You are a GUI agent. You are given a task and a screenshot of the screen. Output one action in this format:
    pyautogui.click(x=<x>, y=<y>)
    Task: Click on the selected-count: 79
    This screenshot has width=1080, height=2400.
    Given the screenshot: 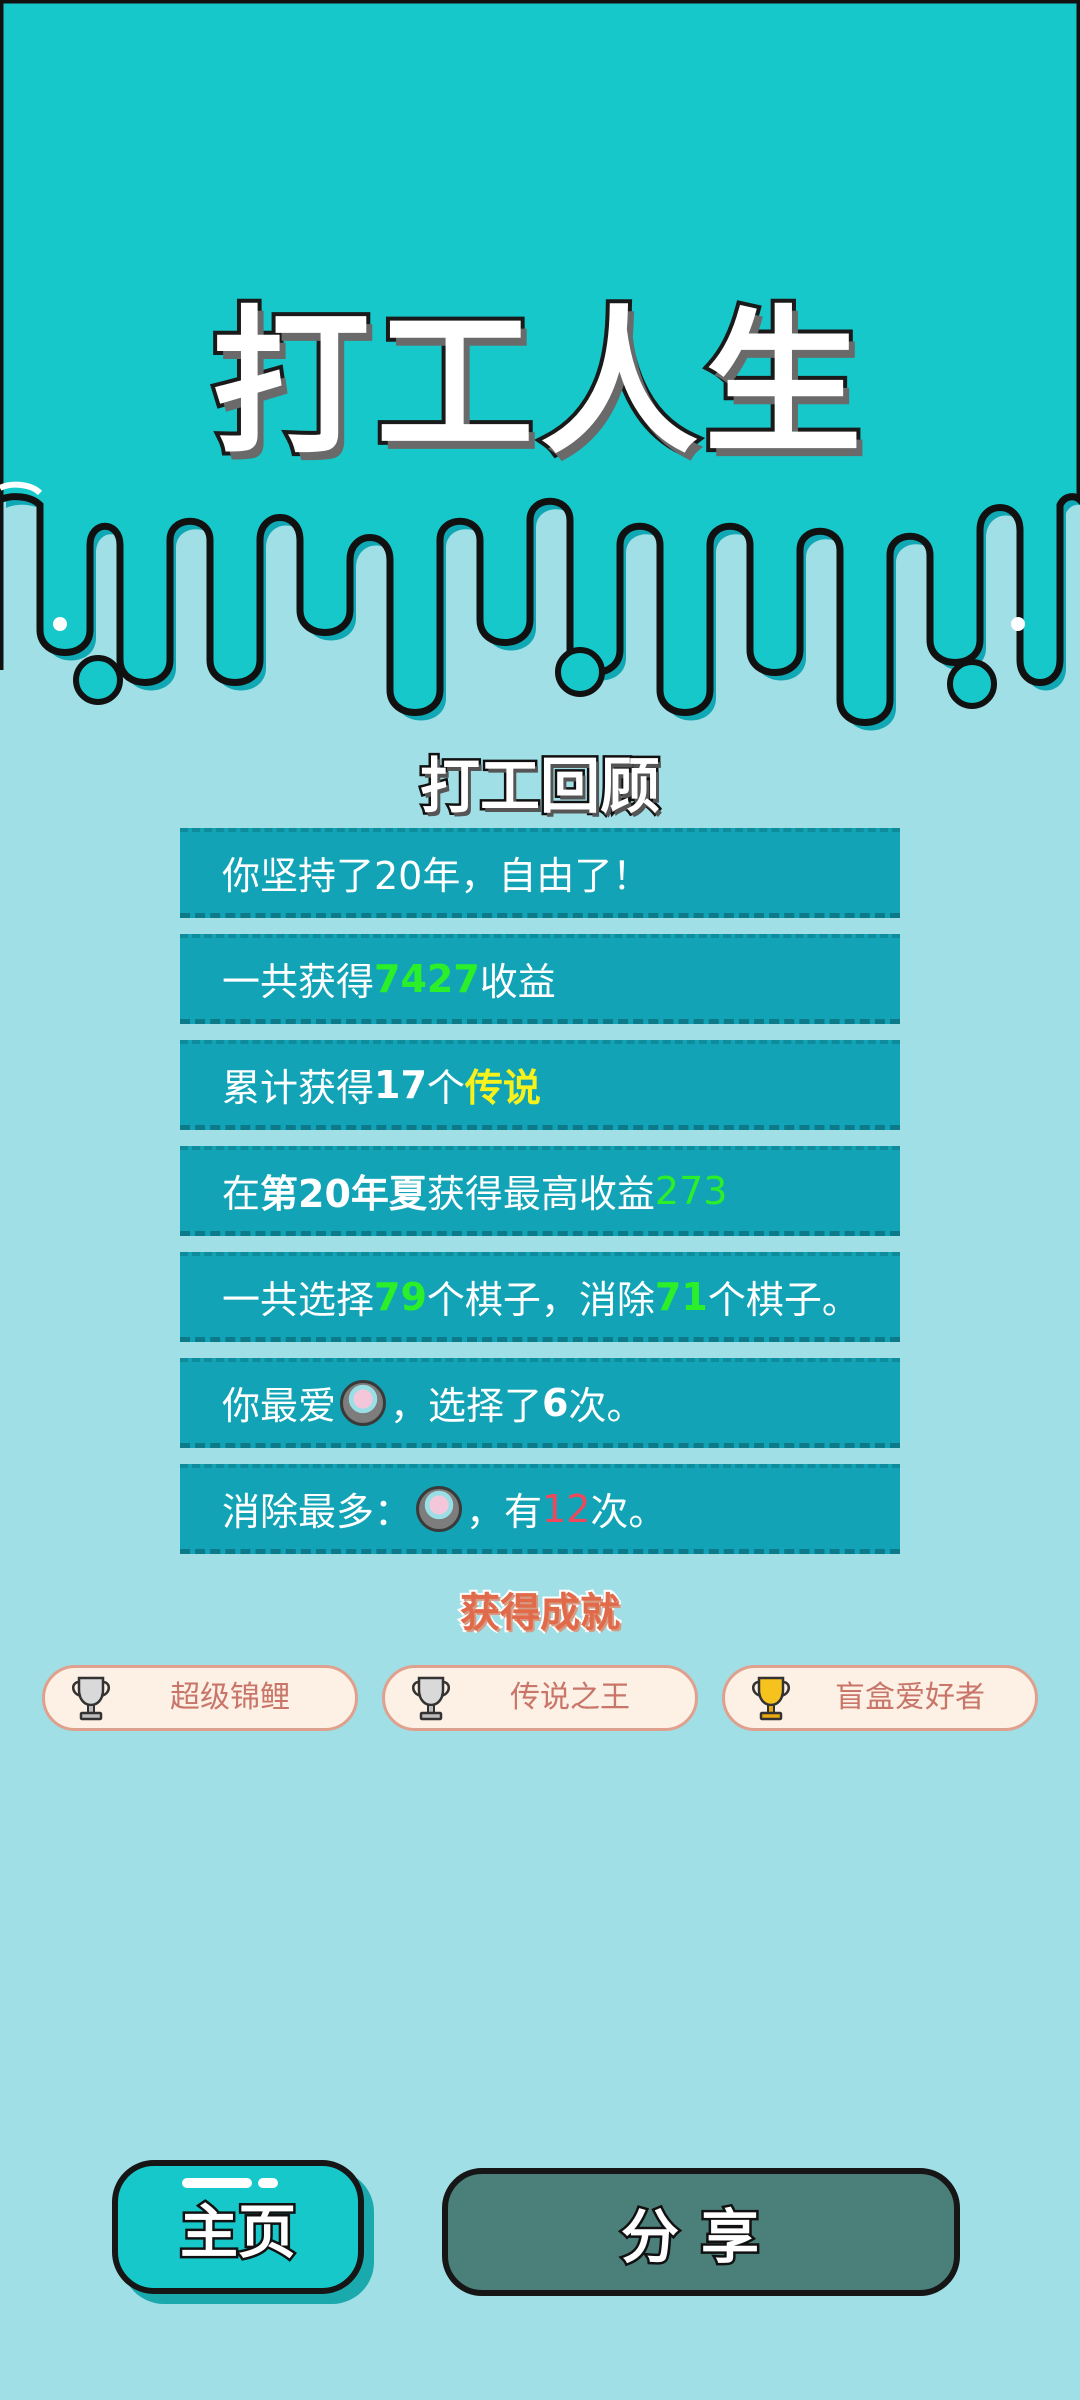 What is the action you would take?
    pyautogui.click(x=400, y=1296)
    